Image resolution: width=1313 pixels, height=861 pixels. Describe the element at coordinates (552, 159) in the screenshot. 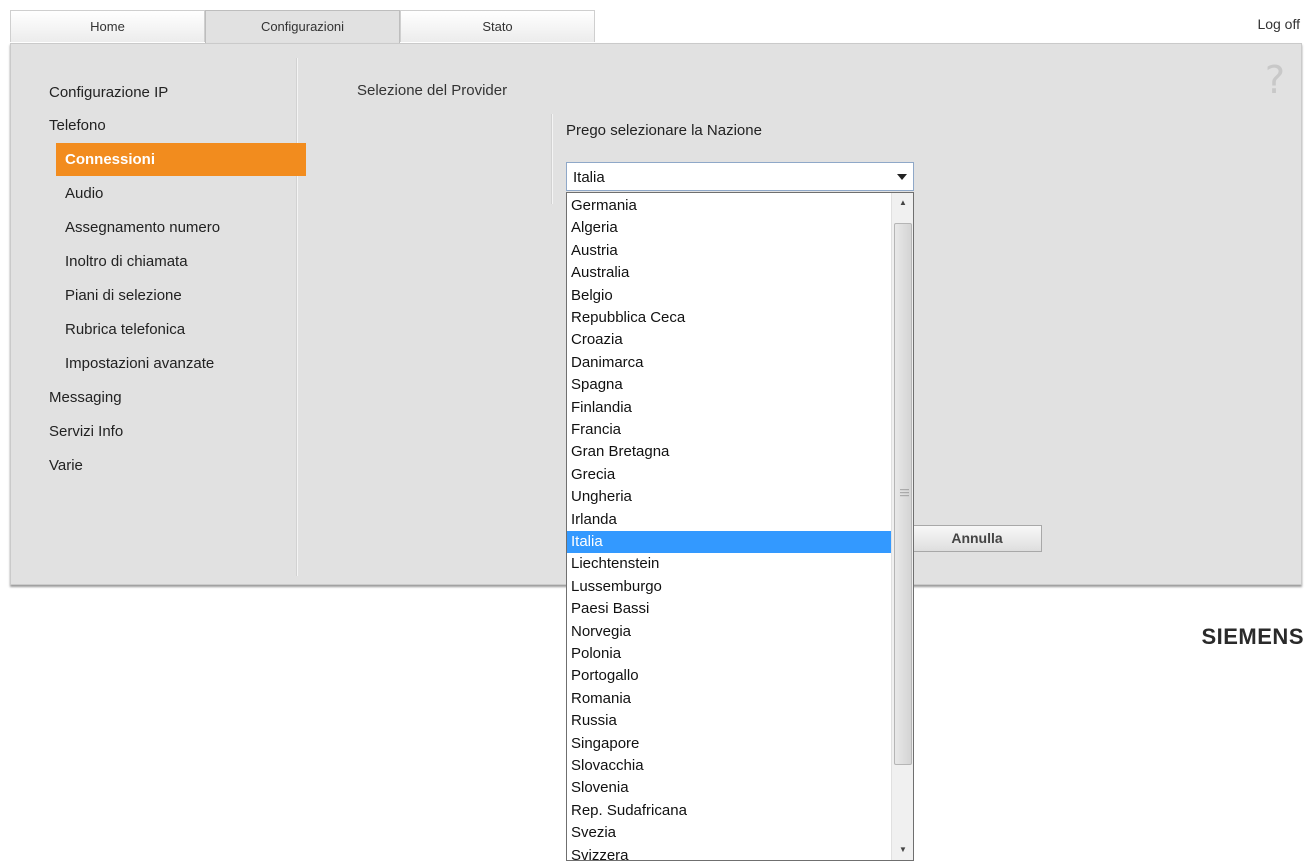

I see `content-divider` at that location.